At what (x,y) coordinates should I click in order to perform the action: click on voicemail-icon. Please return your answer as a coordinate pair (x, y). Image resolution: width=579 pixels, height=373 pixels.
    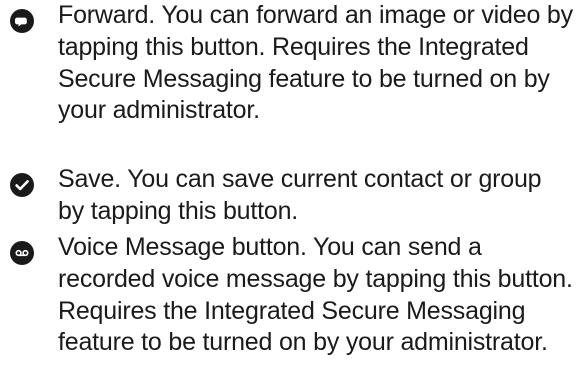
    Looking at the image, I should click on (22, 253).